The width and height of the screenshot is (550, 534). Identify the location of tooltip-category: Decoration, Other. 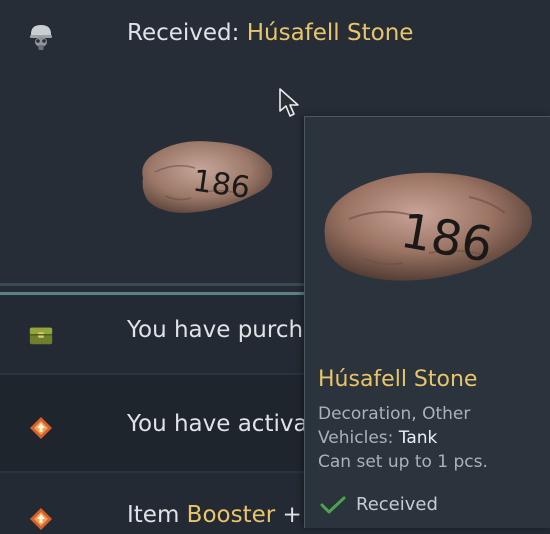
(394, 414).